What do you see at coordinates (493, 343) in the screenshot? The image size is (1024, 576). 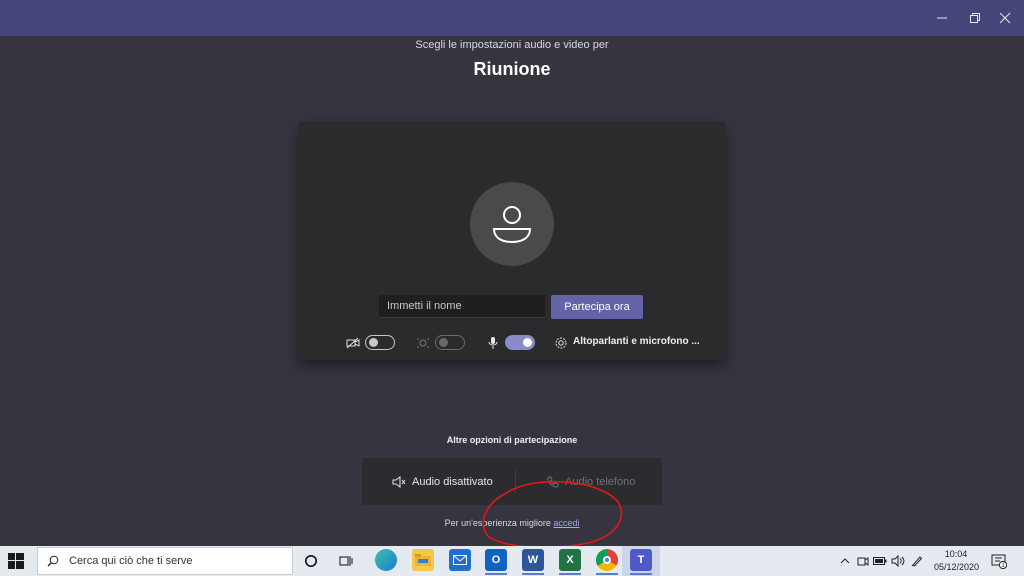 I see `microphone-icon` at bounding box center [493, 343].